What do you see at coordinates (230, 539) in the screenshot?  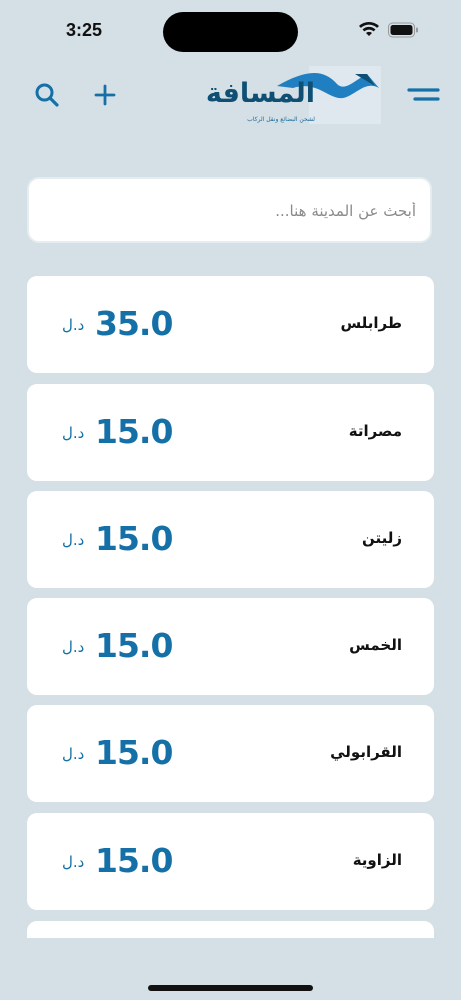 I see `city-card-zliten: زليتن 15.0 د.ل` at bounding box center [230, 539].